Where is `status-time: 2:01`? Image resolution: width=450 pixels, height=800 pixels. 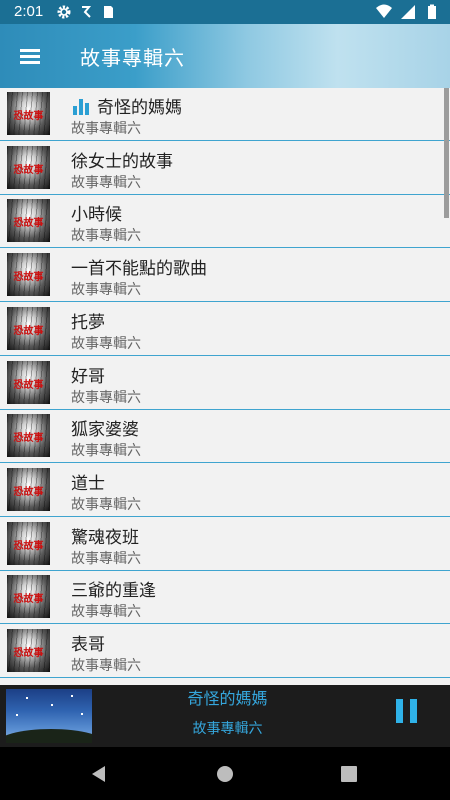
status-time: 2:01 is located at coordinates (29, 11).